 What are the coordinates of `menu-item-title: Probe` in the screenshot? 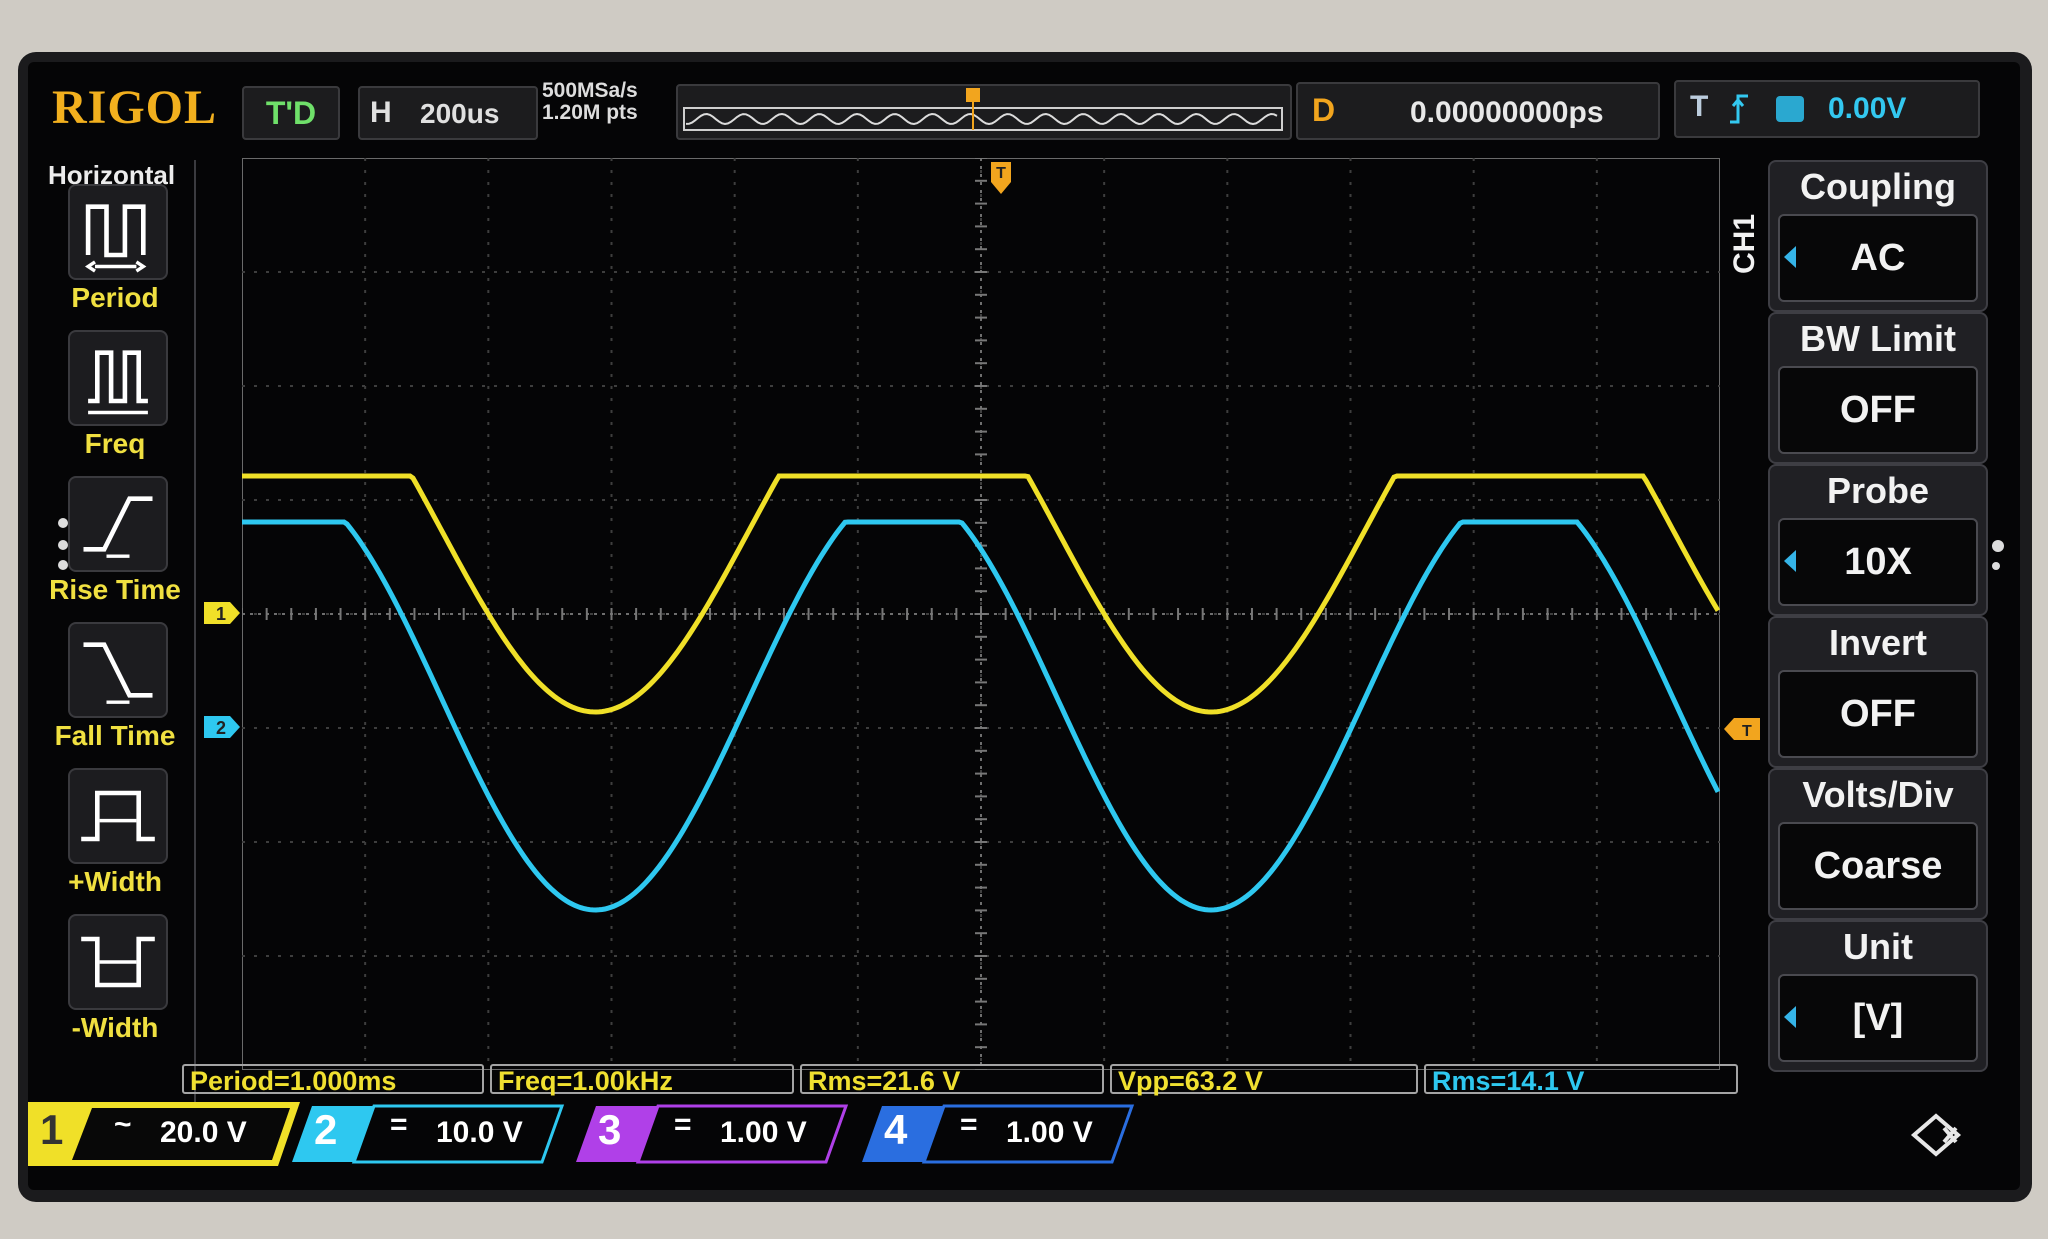 It's located at (1878, 490).